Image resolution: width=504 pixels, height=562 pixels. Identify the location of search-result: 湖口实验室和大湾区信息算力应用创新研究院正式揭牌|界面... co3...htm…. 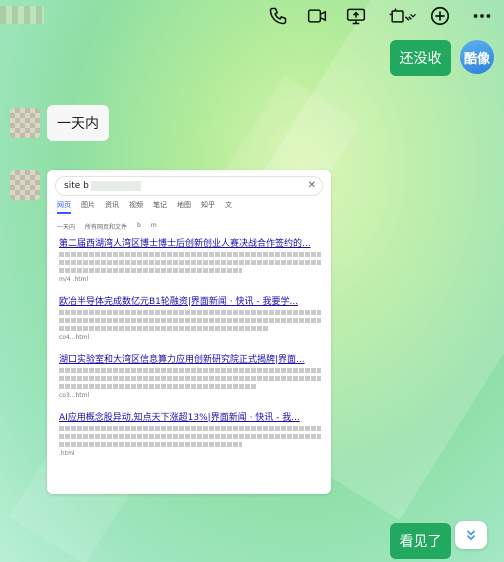
(190, 375).